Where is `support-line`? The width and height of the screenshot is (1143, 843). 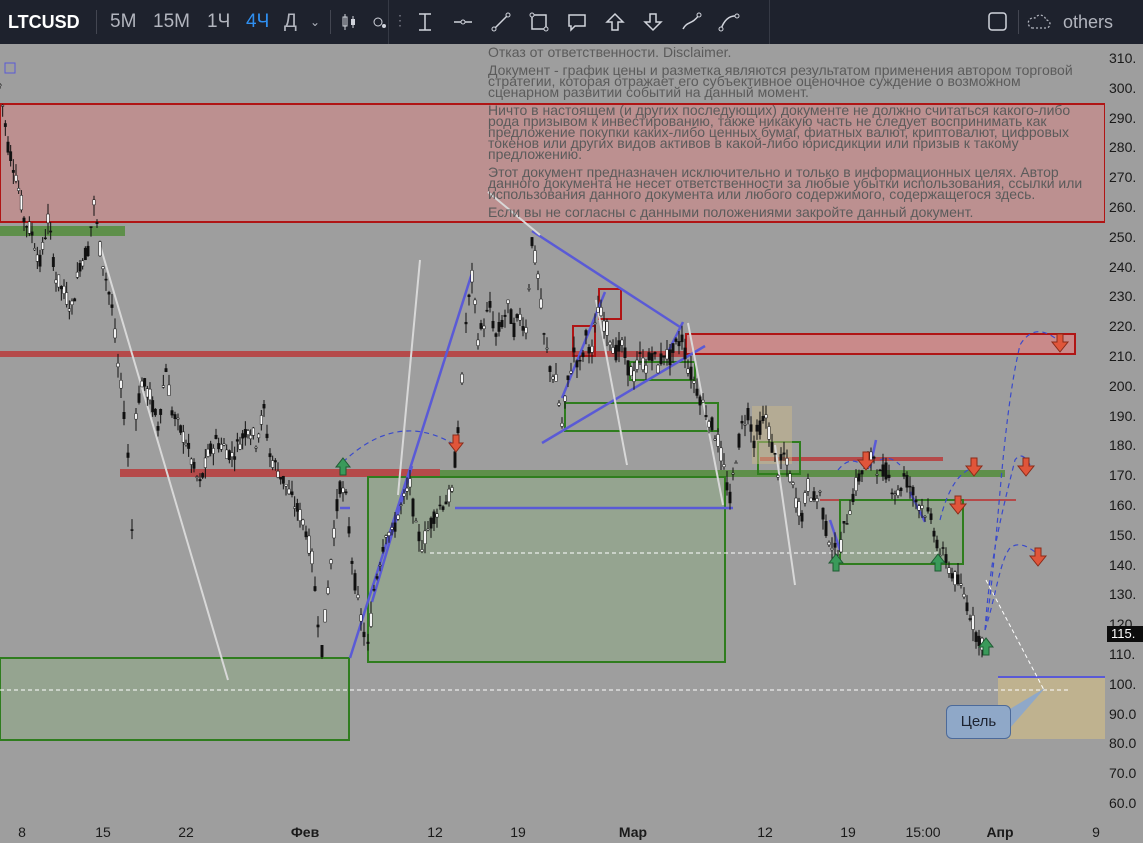 support-line is located at coordinates (722, 473).